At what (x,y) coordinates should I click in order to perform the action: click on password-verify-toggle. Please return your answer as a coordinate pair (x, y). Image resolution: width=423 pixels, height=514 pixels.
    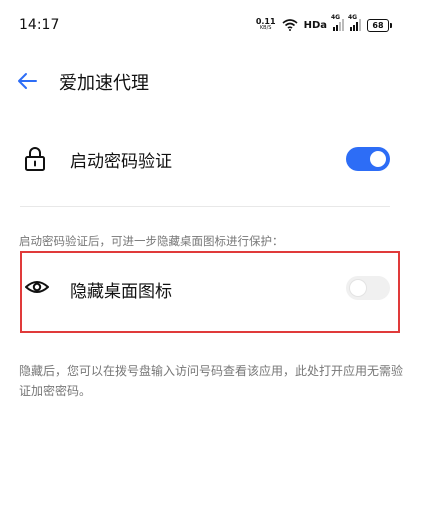
    Looking at the image, I should click on (368, 159).